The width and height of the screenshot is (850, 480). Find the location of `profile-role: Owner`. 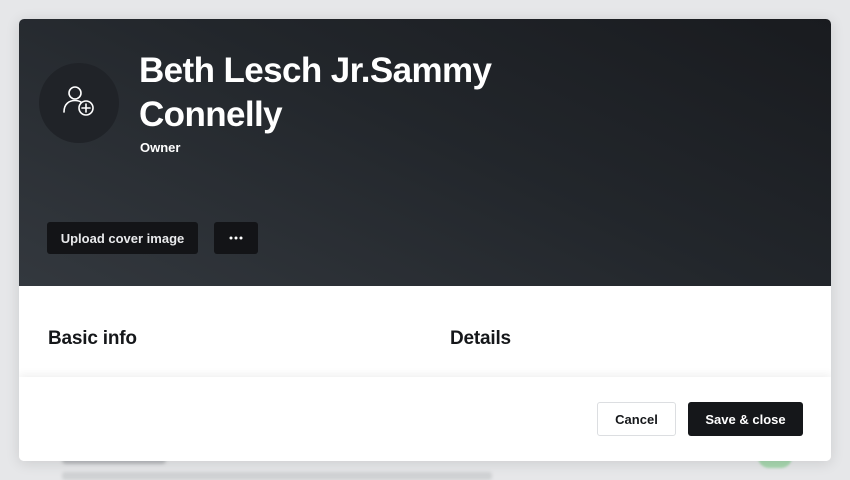

profile-role: Owner is located at coordinates (160, 147).